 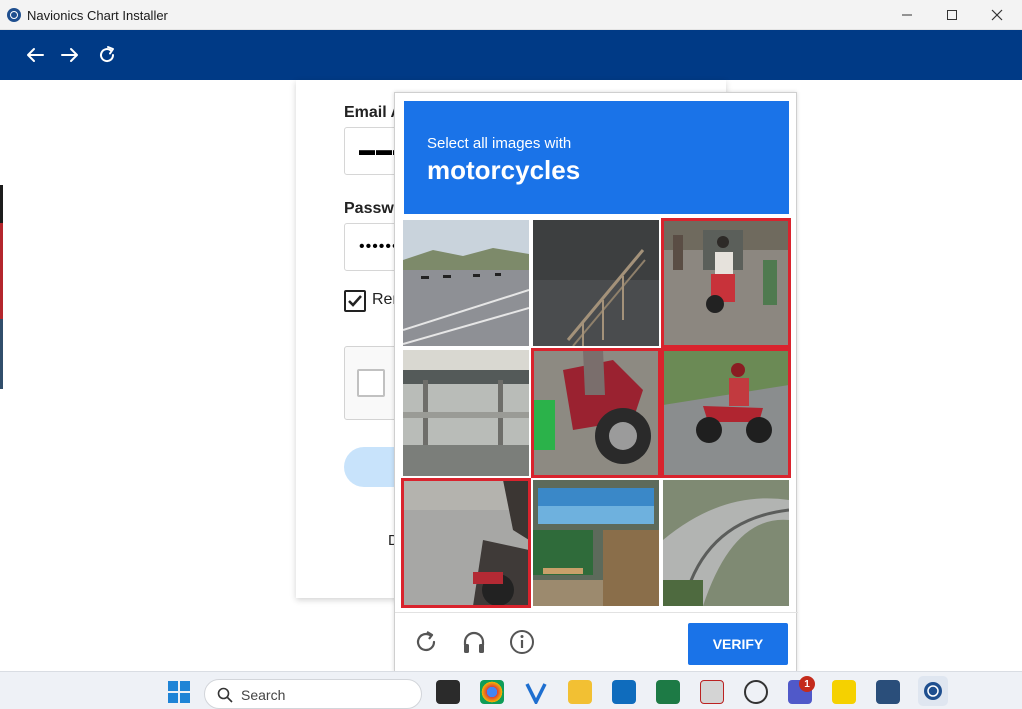 I want to click on tile-highway, so click(x=466, y=283).